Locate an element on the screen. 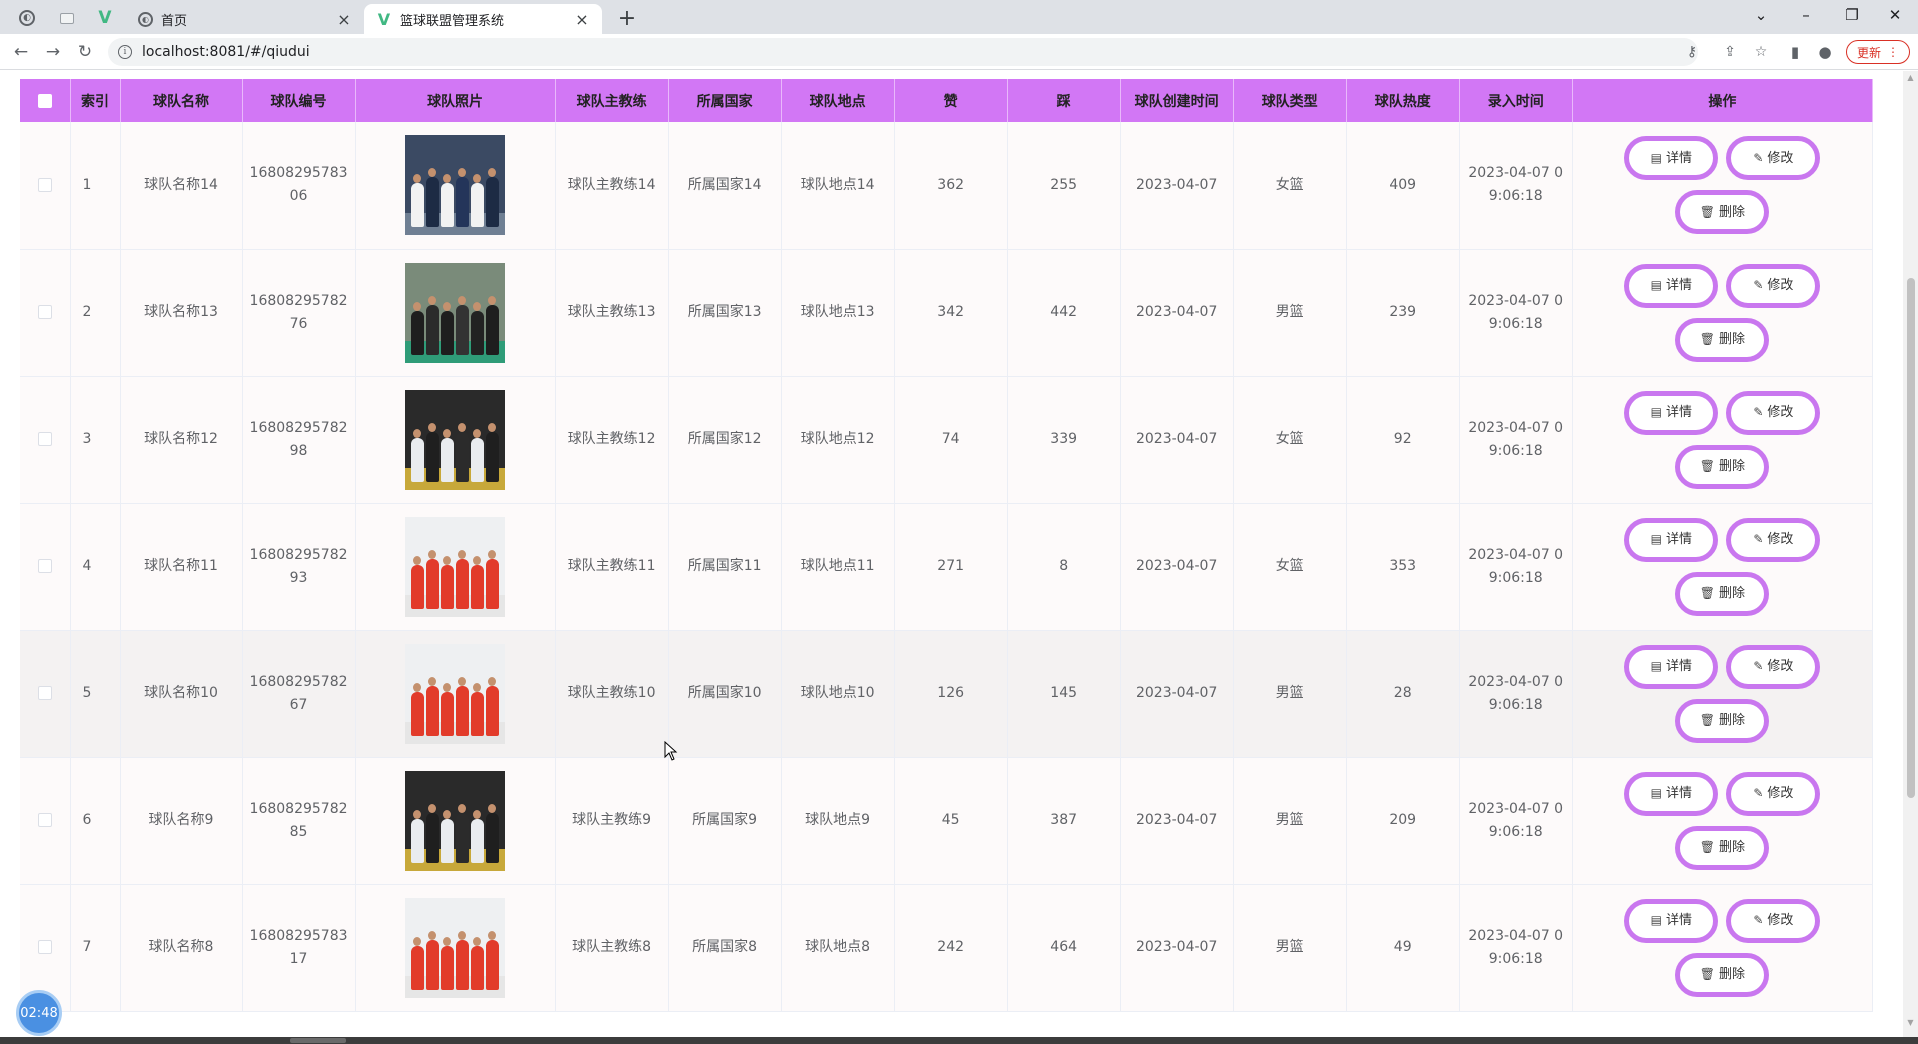  mouse-cursor-icon is located at coordinates (671, 751).